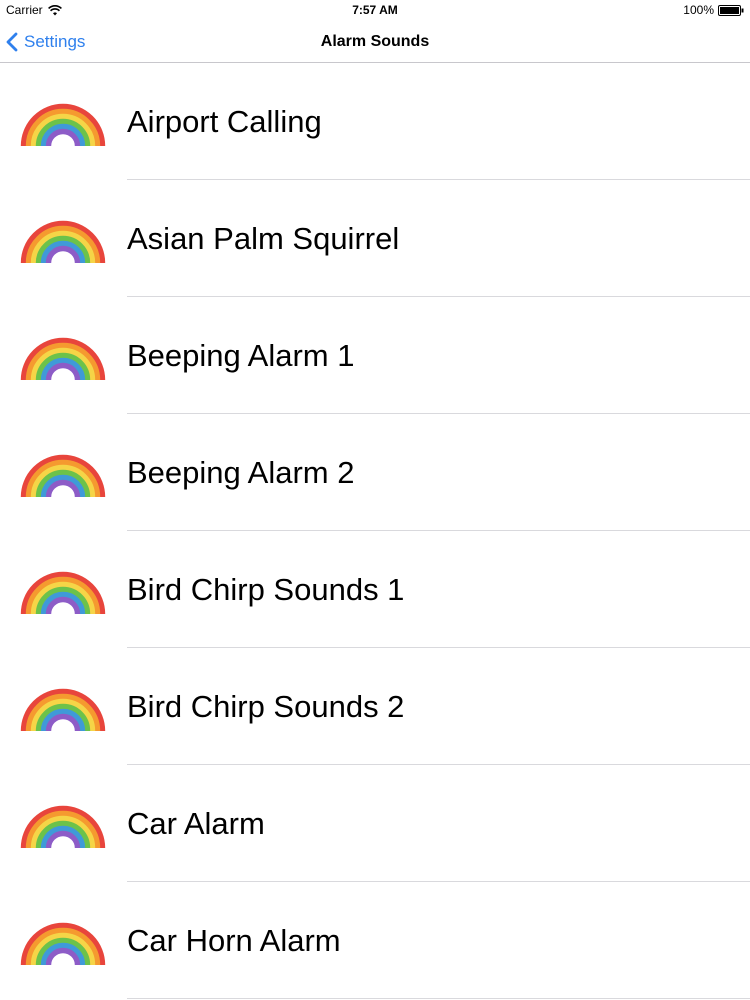 This screenshot has height=1000, width=750. I want to click on sound-name: Beeping Alarm 2, so click(241, 472).